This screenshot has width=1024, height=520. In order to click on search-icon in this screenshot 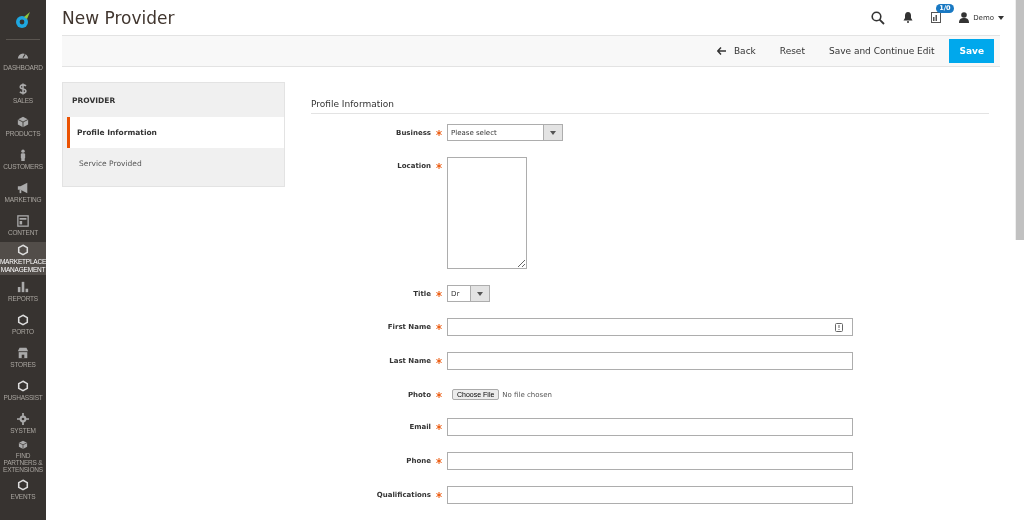, I will do `click(878, 17)`.